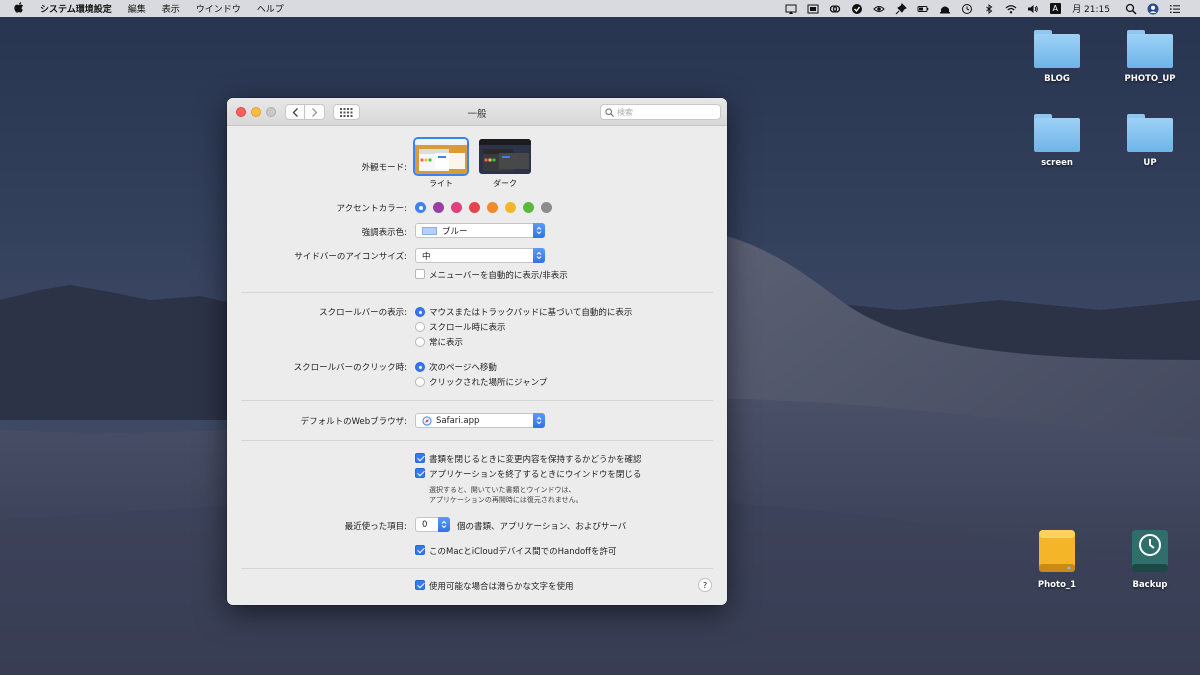 The image size is (1200, 675). What do you see at coordinates (444, 524) in the screenshot?
I see `updown-arrows-icon` at bounding box center [444, 524].